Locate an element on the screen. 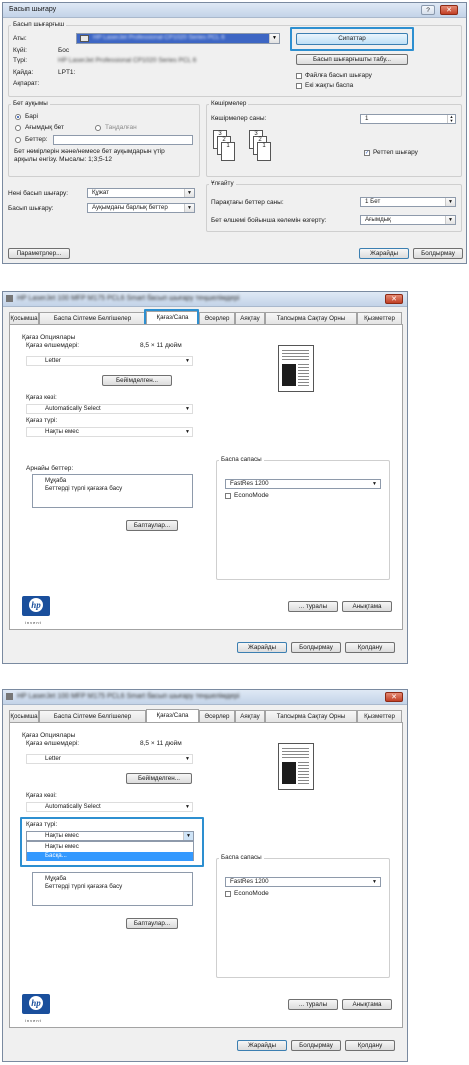 This screenshot has height=1065, width=469. print-to-file-checkbox is located at coordinates (299, 76).